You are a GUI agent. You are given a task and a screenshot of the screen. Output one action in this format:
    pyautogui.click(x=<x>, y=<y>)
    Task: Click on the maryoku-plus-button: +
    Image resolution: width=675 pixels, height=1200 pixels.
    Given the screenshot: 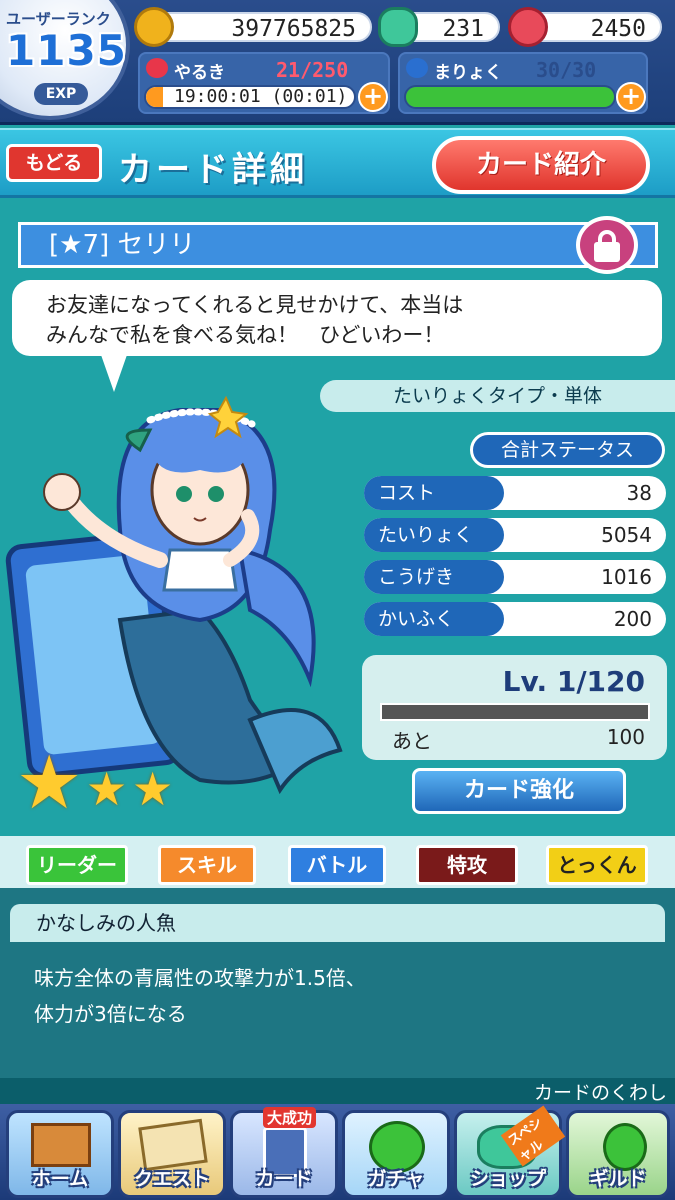 What is the action you would take?
    pyautogui.click(x=631, y=97)
    